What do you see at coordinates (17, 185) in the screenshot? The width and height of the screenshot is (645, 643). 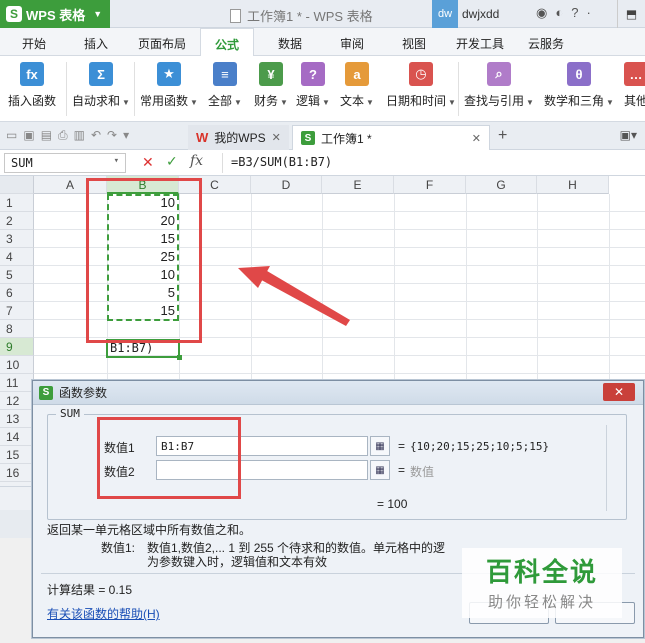 I see `select-all-corner` at bounding box center [17, 185].